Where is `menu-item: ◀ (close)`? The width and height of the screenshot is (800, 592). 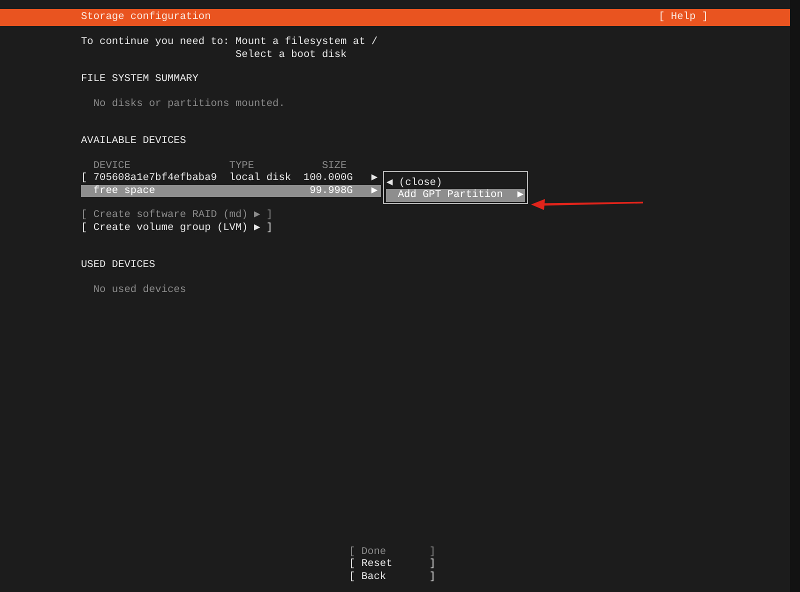
menu-item: ◀ (close) is located at coordinates (455, 182).